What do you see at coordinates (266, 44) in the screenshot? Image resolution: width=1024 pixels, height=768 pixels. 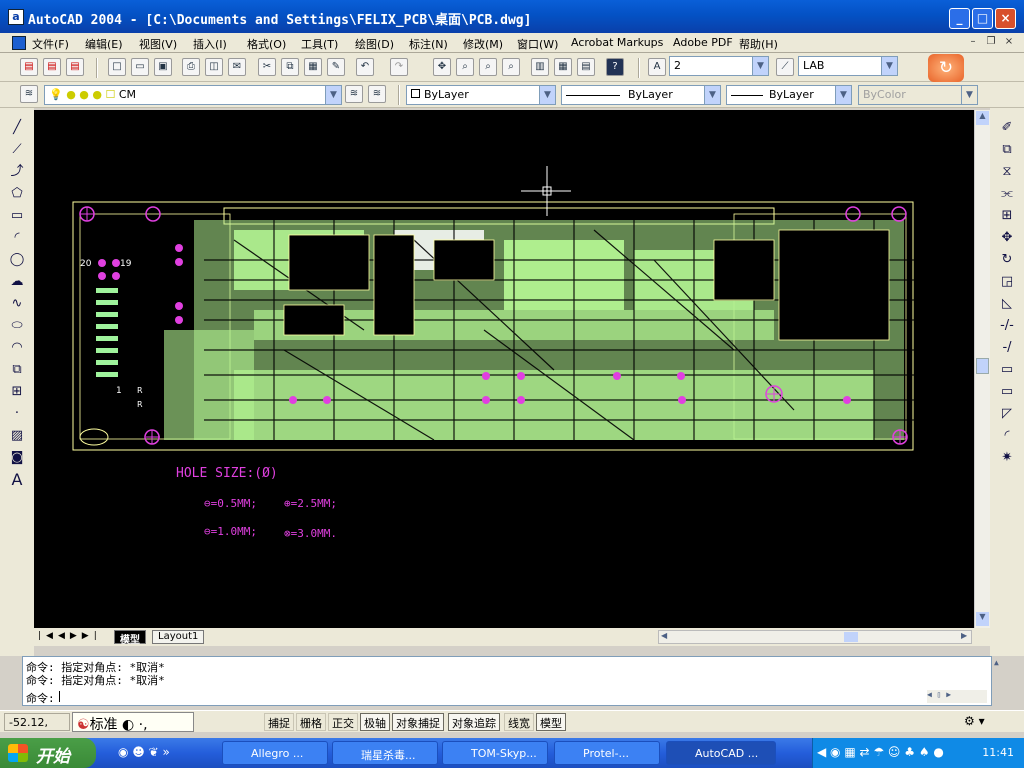 I see `menu-format: 格式(O)` at bounding box center [266, 44].